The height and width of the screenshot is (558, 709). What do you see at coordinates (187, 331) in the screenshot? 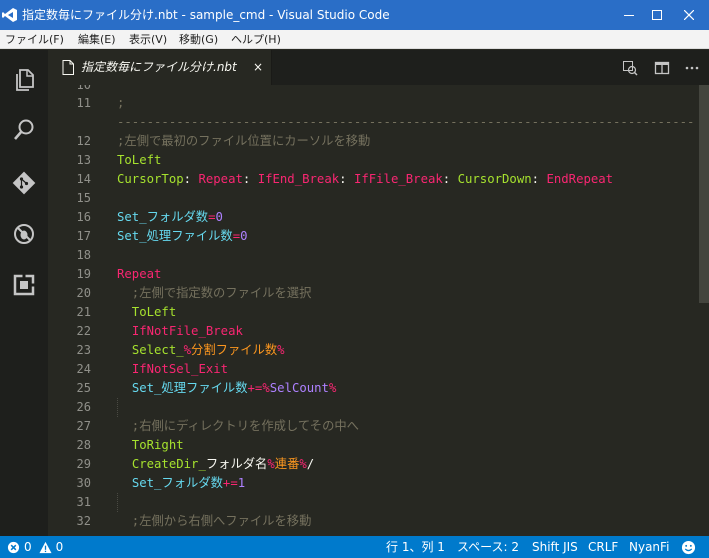
I see `code-line: IfNotFile_Break` at bounding box center [187, 331].